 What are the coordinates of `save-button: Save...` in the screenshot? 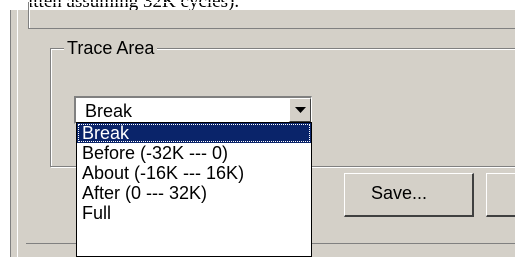 It's located at (409, 195).